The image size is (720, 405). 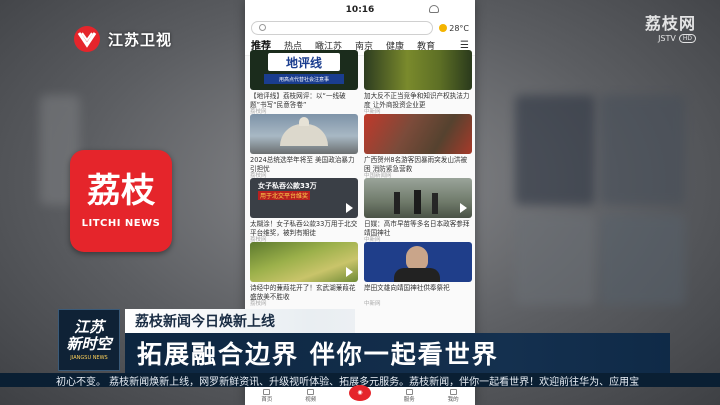 I want to click on weather-temp: 28°C, so click(x=459, y=28).